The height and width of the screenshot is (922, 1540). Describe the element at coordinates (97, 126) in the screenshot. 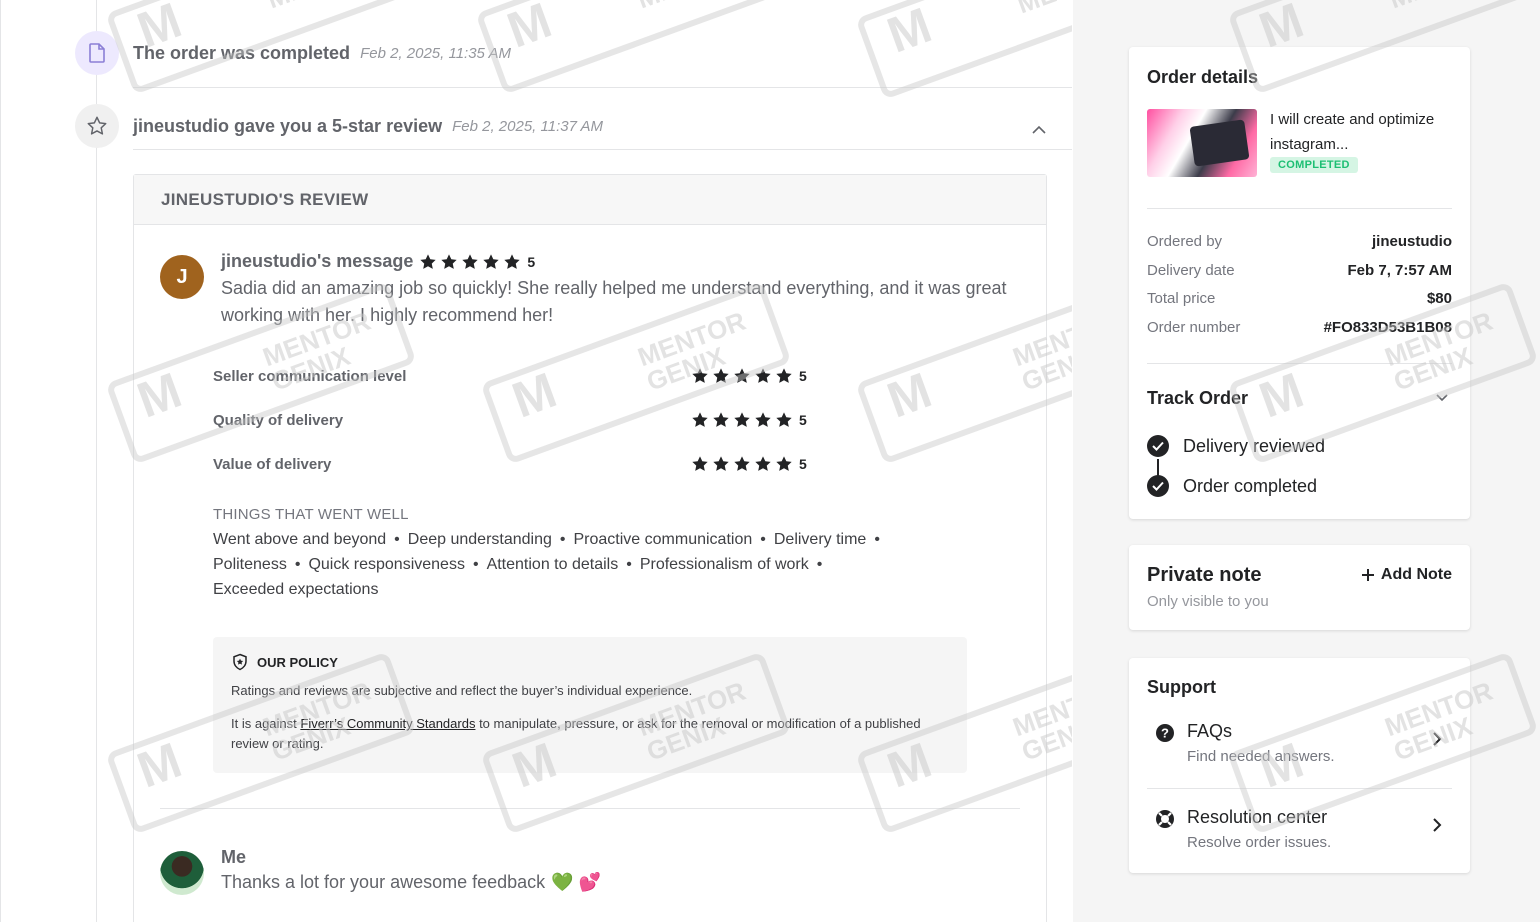

I see `star-outline-icon` at that location.